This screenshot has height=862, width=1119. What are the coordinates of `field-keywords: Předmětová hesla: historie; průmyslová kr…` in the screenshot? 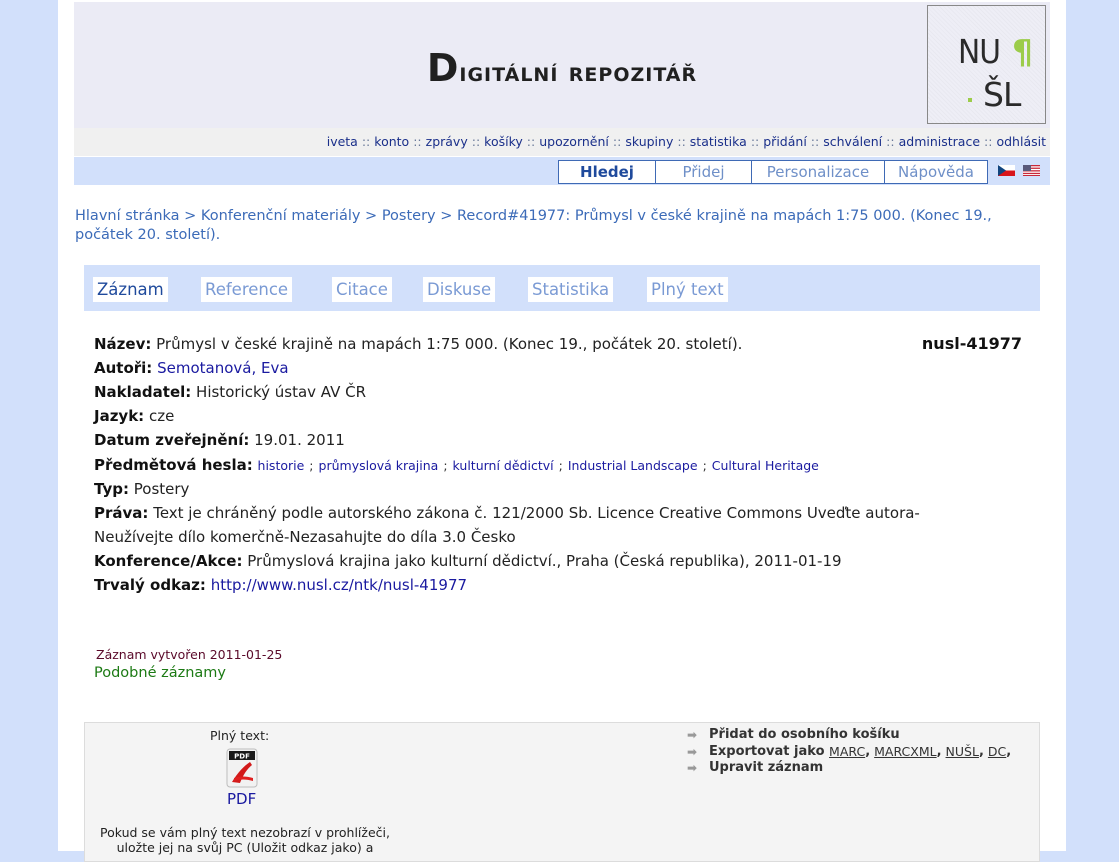 It's located at (456, 465).